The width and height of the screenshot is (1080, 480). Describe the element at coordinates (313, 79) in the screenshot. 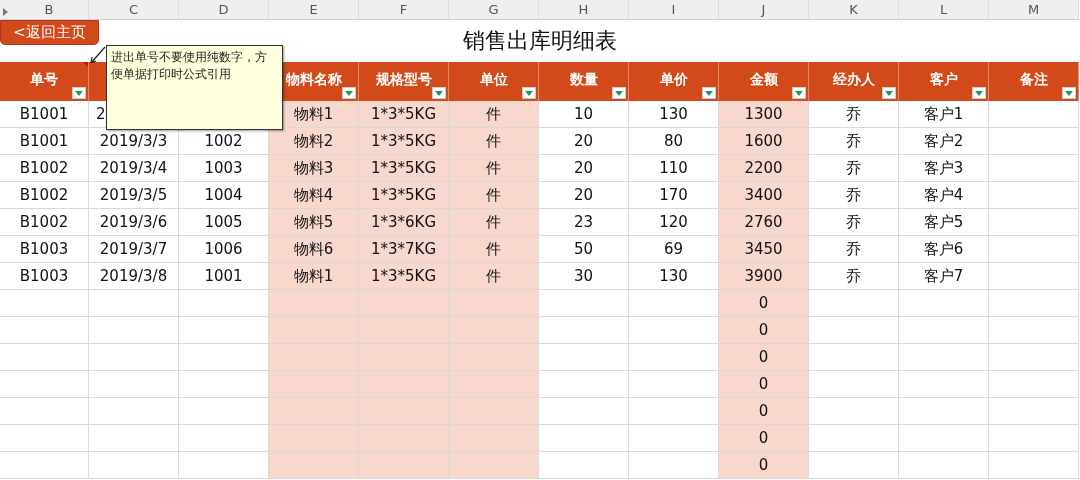

I see `header-label: 物料名称` at that location.